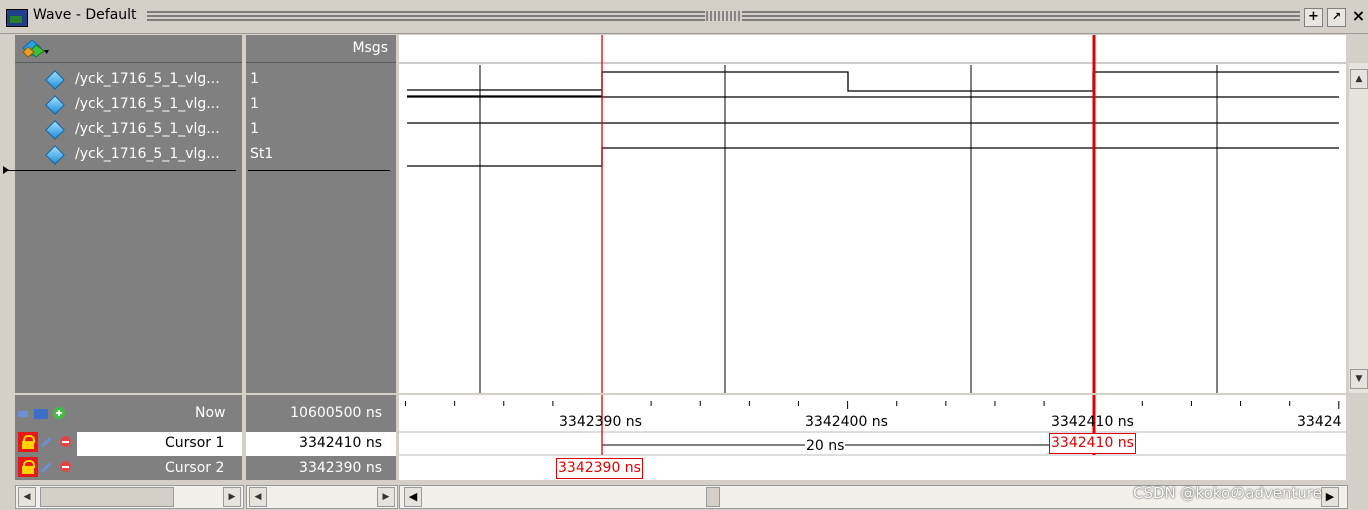  What do you see at coordinates (873, 119) in the screenshot?
I see `signal-waveforms` at bounding box center [873, 119].